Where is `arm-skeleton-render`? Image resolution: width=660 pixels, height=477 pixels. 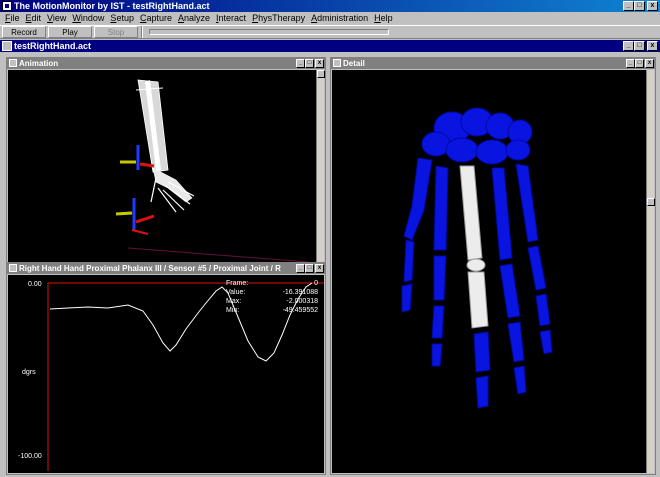 arm-skeleton-render is located at coordinates (212, 171).